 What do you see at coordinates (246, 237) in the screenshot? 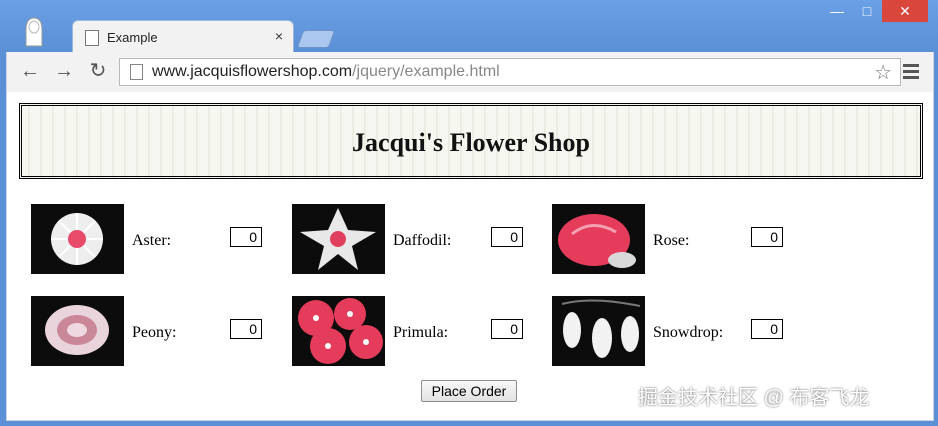
I see `aster-quantity-input` at bounding box center [246, 237].